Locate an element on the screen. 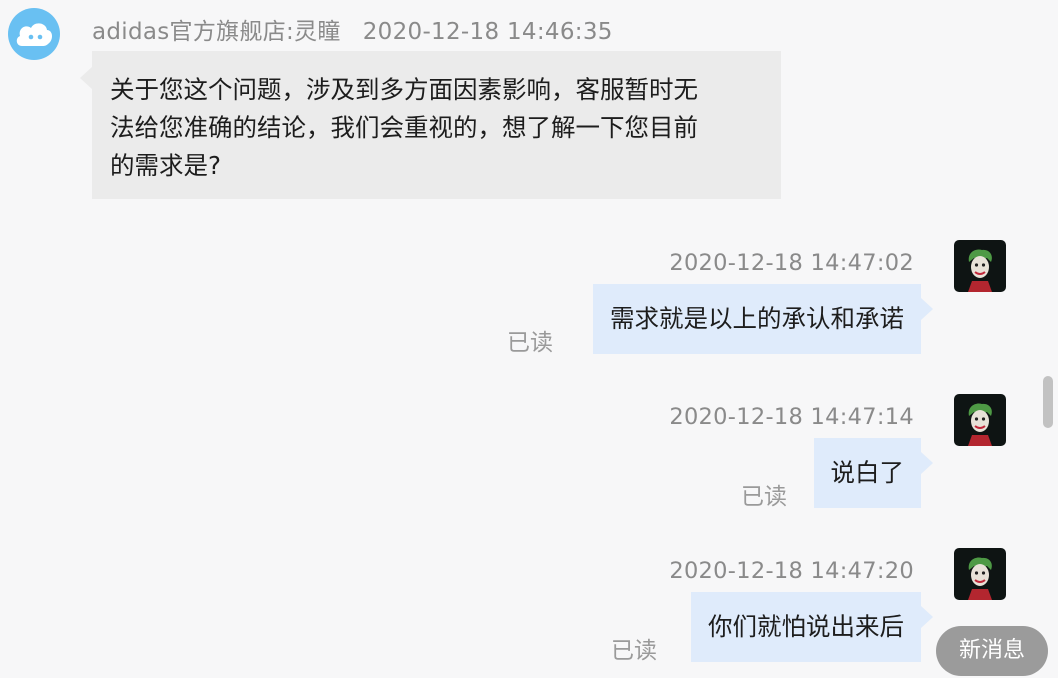  message-line: 的需求是? is located at coordinates (166, 165).